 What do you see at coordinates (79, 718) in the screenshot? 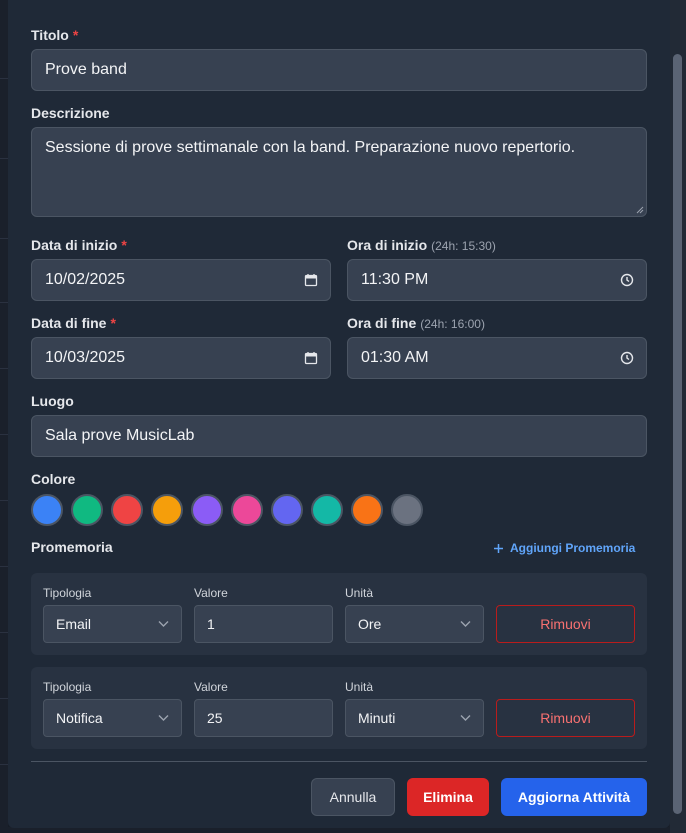
I see `reminder-type-value: Notifica` at bounding box center [79, 718].